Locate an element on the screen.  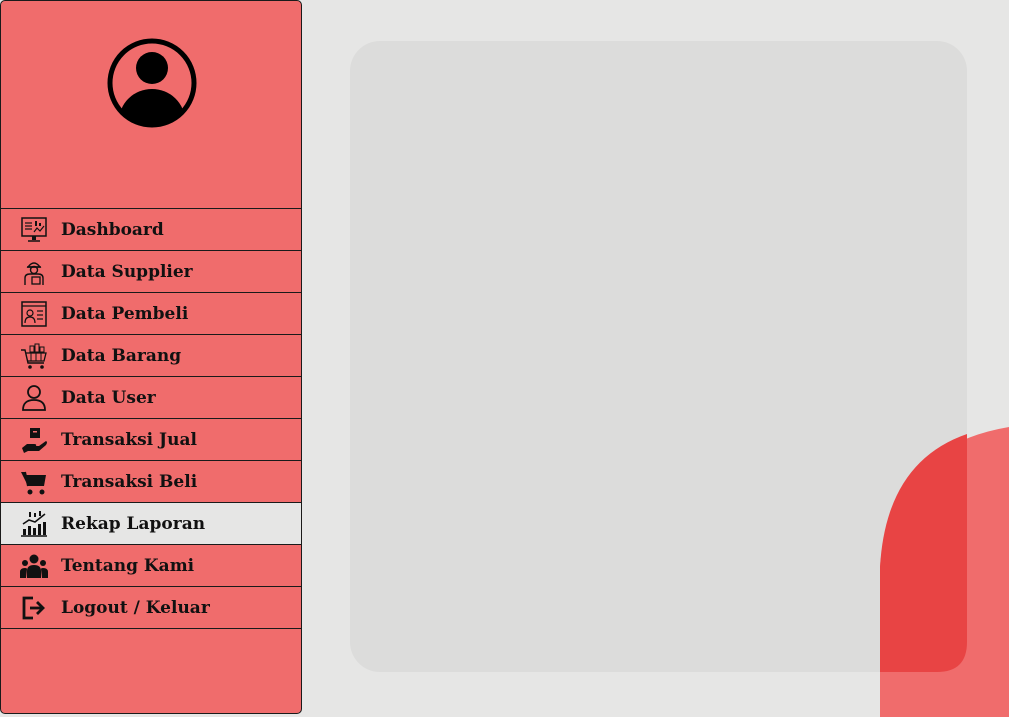
menu-item-transaksi-jual: Transaksi Jual is located at coordinates (151, 440).